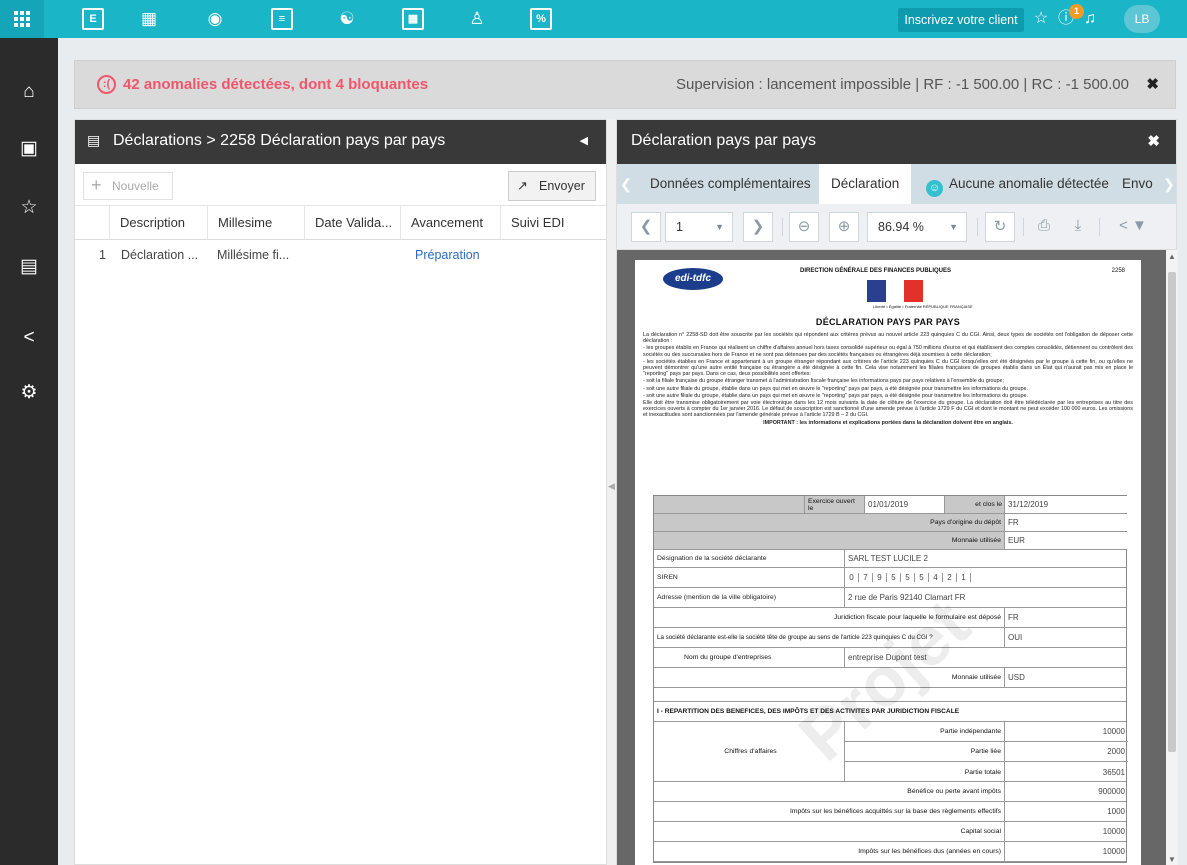 This screenshot has width=1187, height=865. I want to click on row-number: 1, so click(102, 255).